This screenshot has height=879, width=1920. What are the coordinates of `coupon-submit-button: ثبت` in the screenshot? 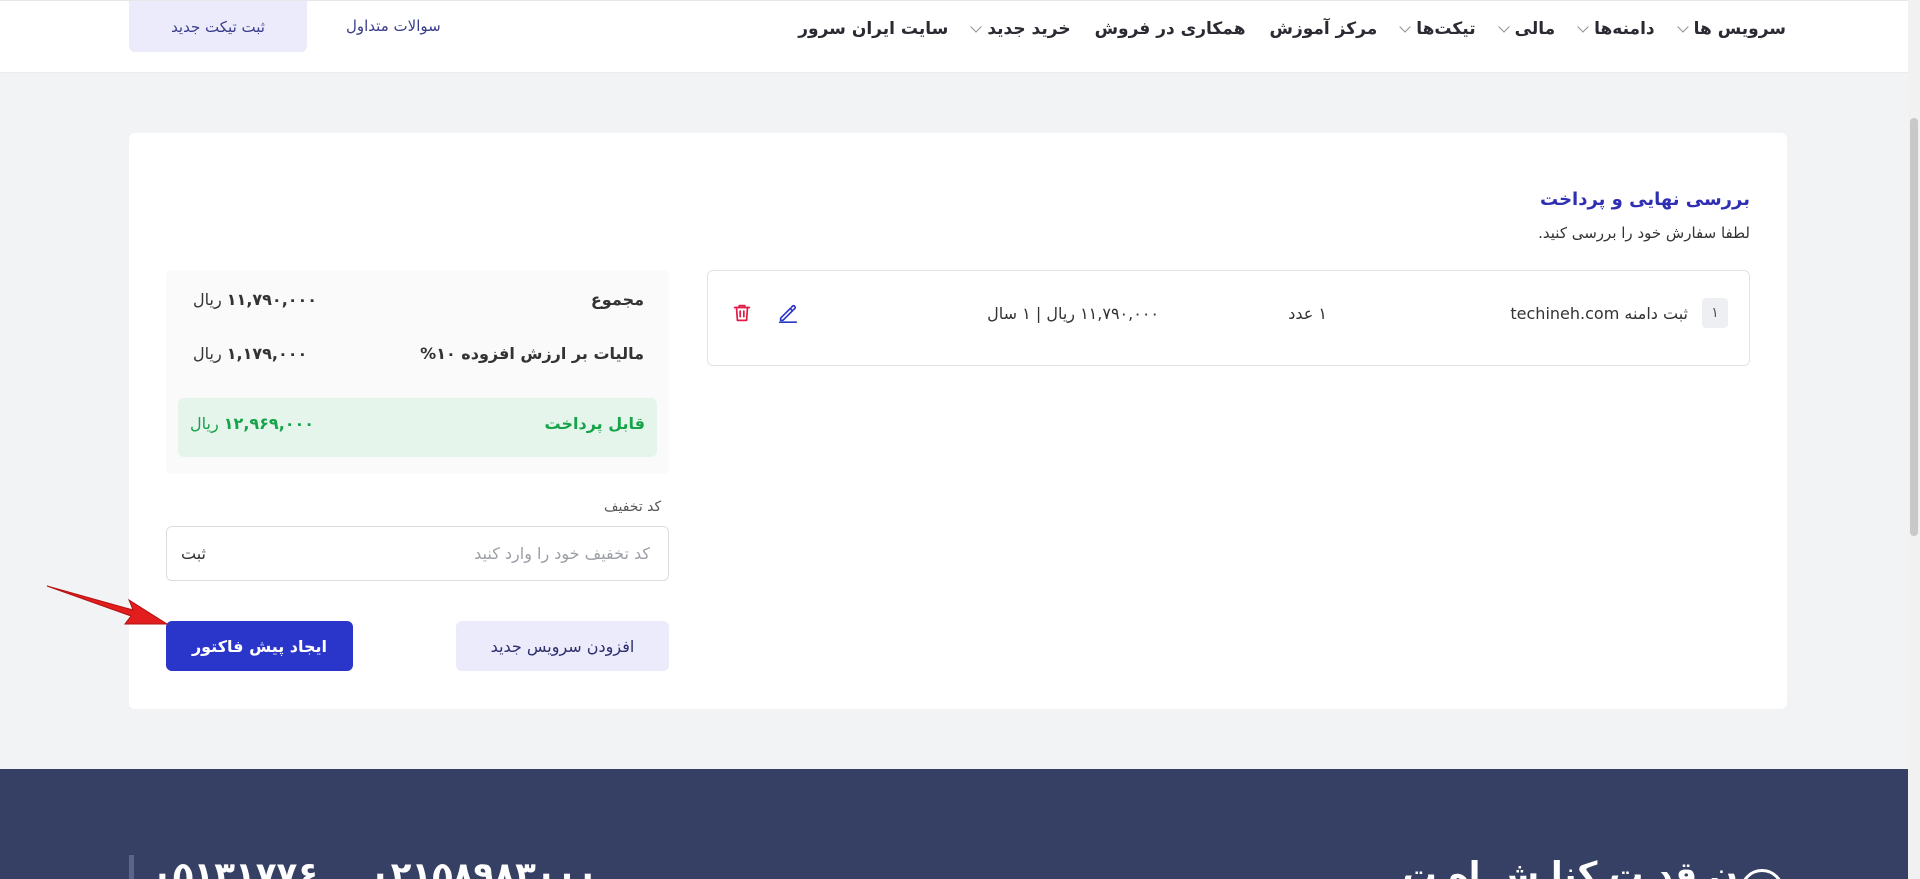 It's located at (207, 553).